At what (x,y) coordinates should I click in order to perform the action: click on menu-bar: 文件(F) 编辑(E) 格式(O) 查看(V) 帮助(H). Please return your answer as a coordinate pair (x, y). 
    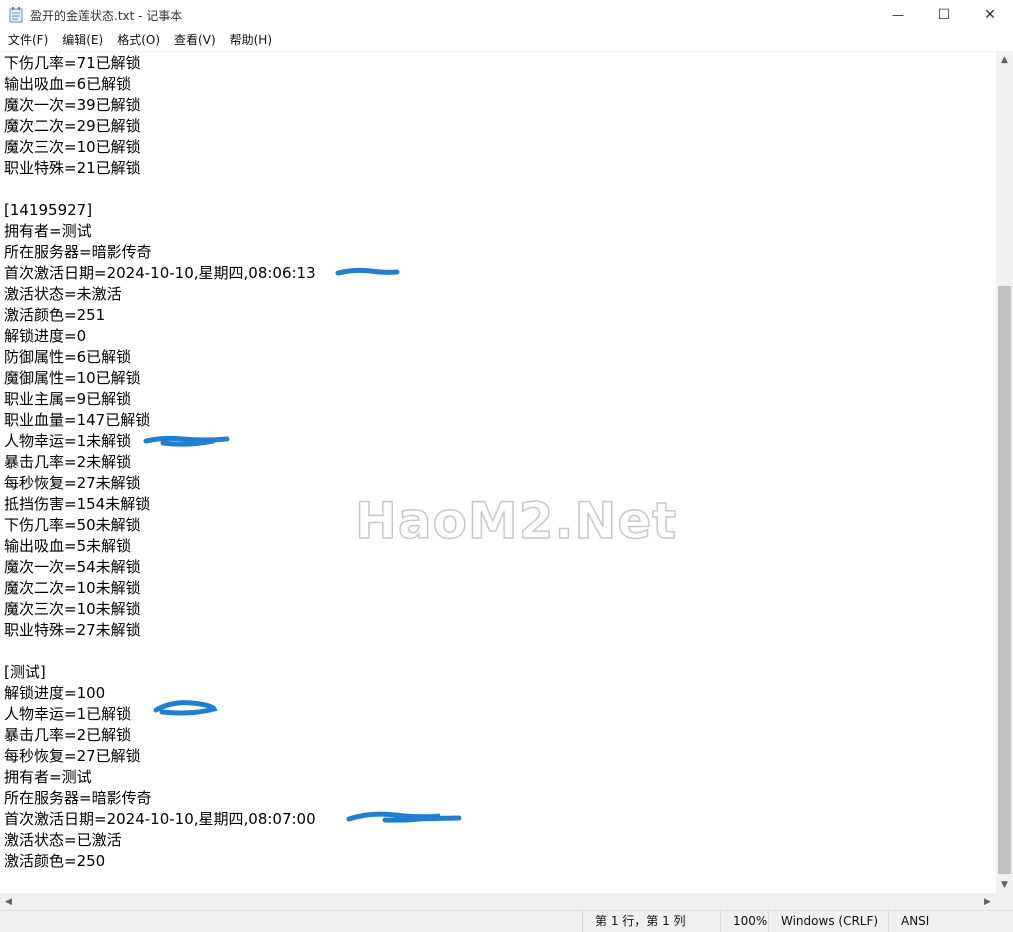
    Looking at the image, I should click on (506, 40).